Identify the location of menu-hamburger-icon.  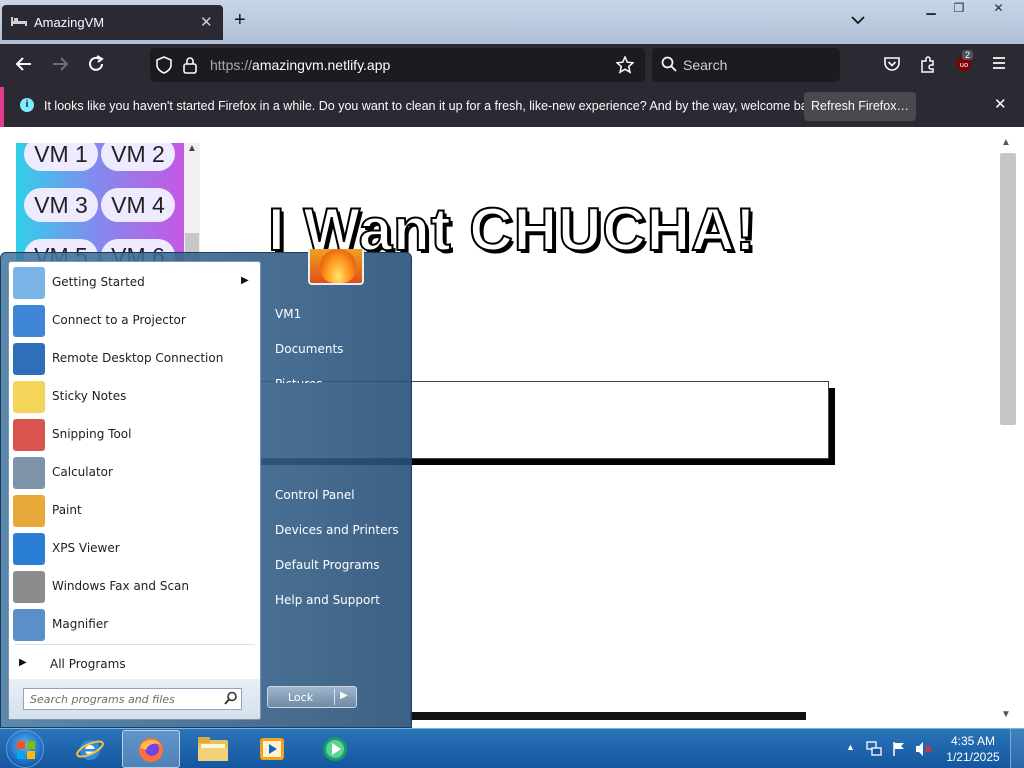
(999, 65).